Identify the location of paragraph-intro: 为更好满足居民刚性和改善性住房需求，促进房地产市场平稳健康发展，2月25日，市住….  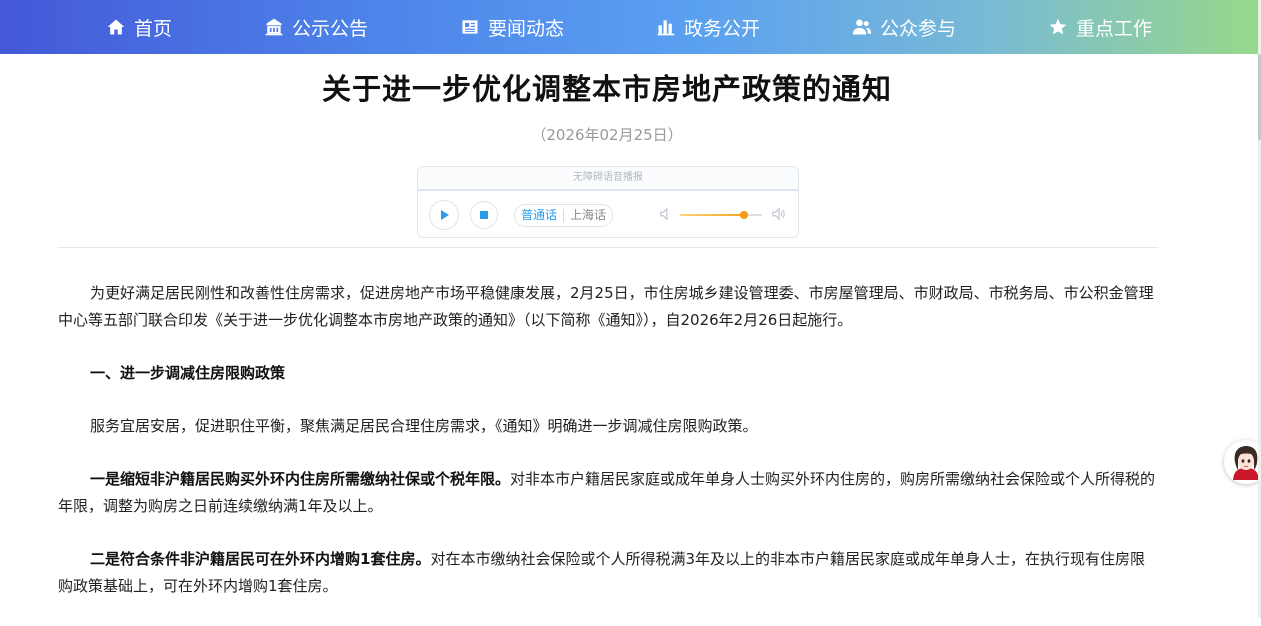
(606, 306).